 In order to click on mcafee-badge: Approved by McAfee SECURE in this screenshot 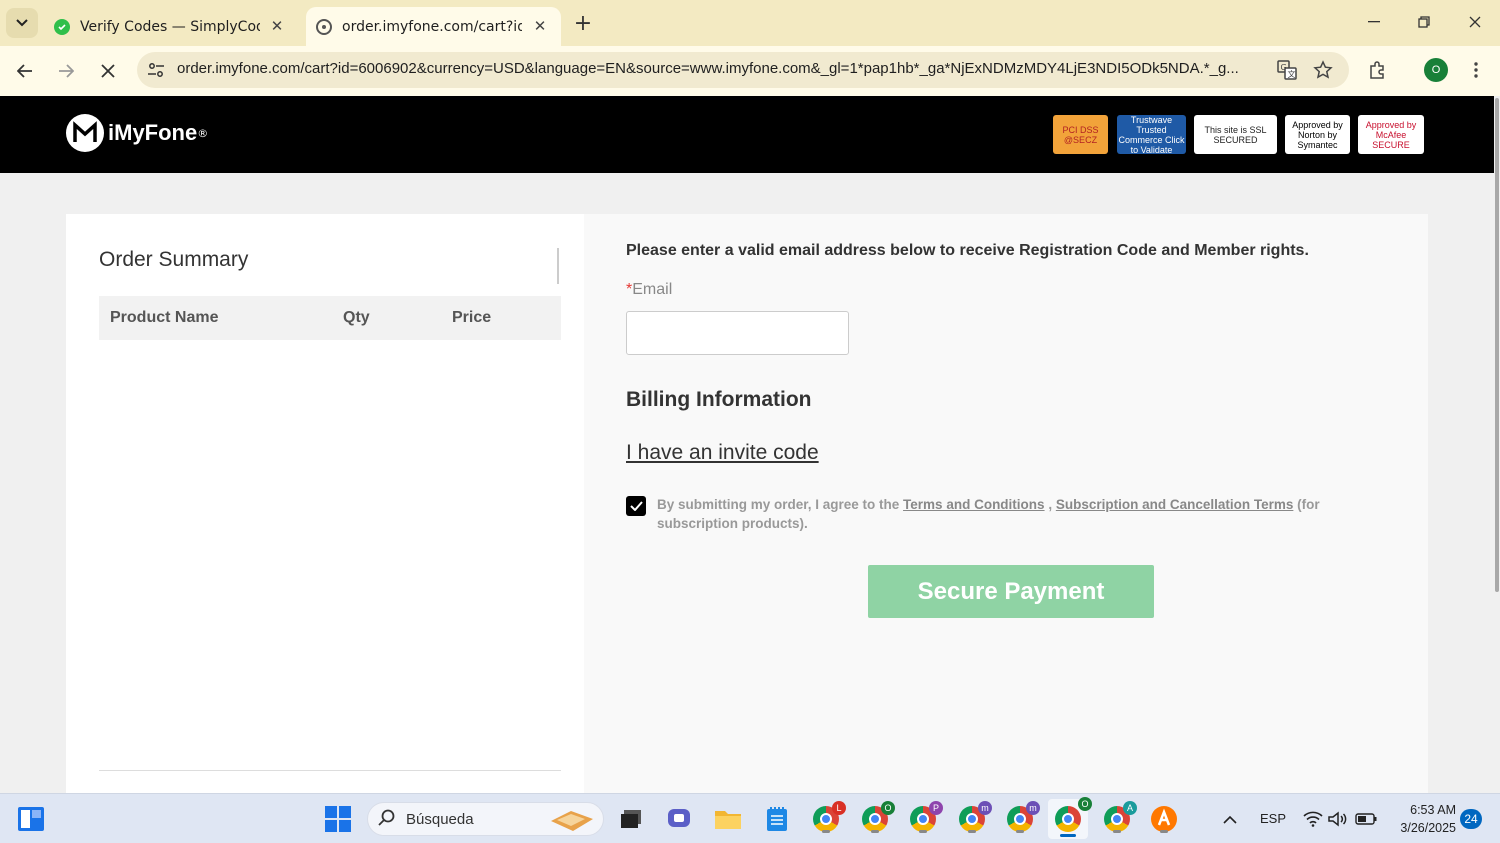, I will do `click(1391, 134)`.